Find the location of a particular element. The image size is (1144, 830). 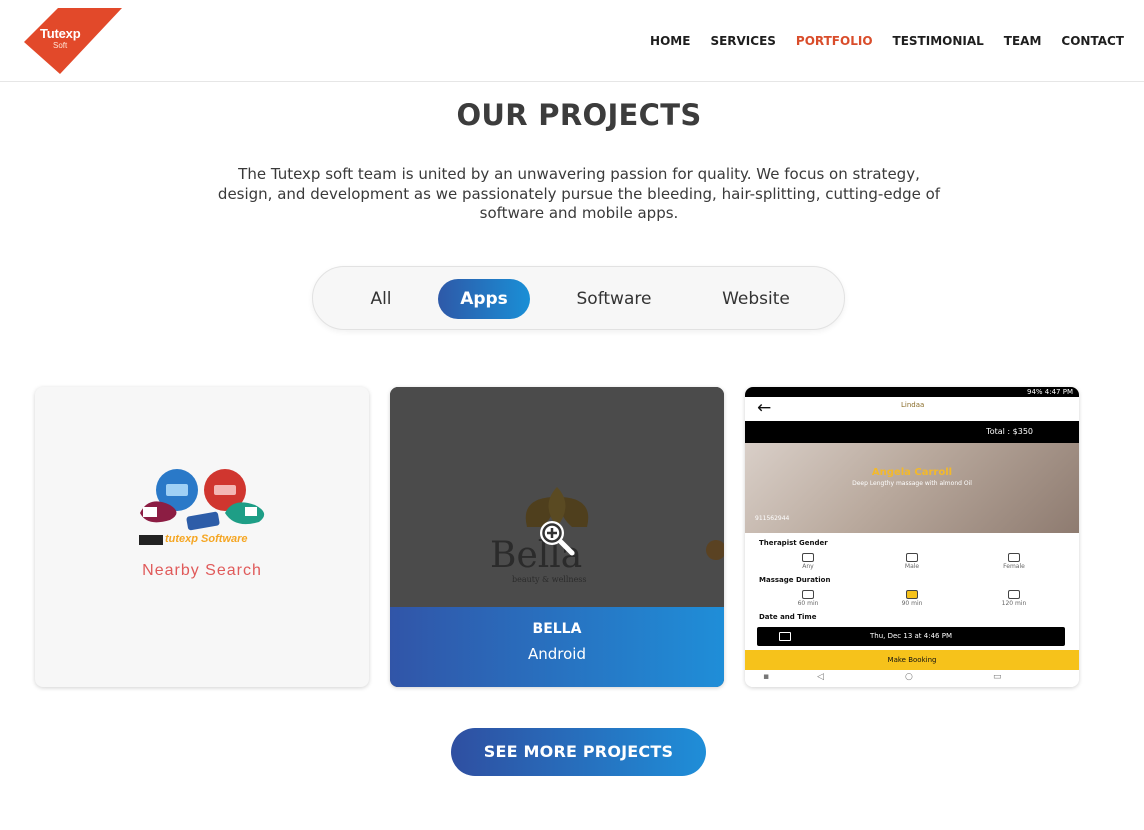

datetime-bar: Thu, Dec 13 at 4:46 PM is located at coordinates (911, 636).